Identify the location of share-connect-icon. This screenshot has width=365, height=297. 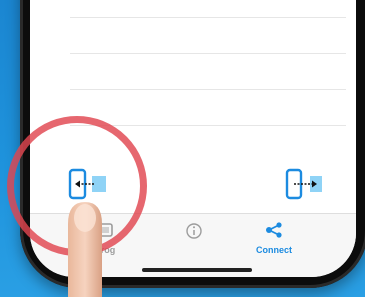
(274, 230).